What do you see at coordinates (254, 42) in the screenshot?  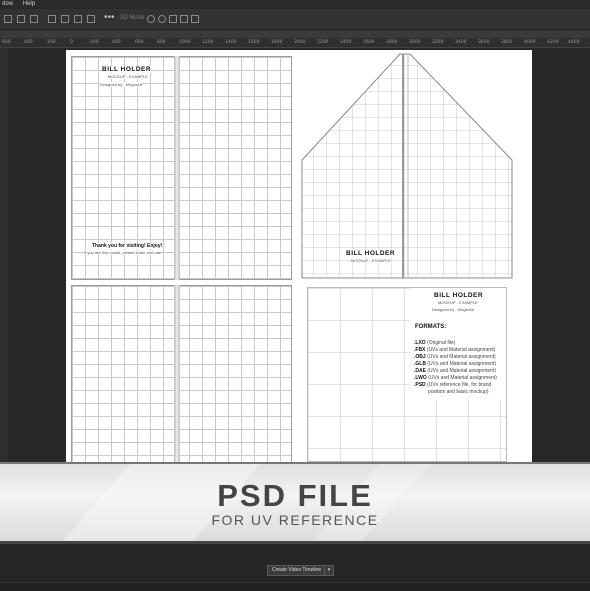 I see `ruler-tick: 1600` at bounding box center [254, 42].